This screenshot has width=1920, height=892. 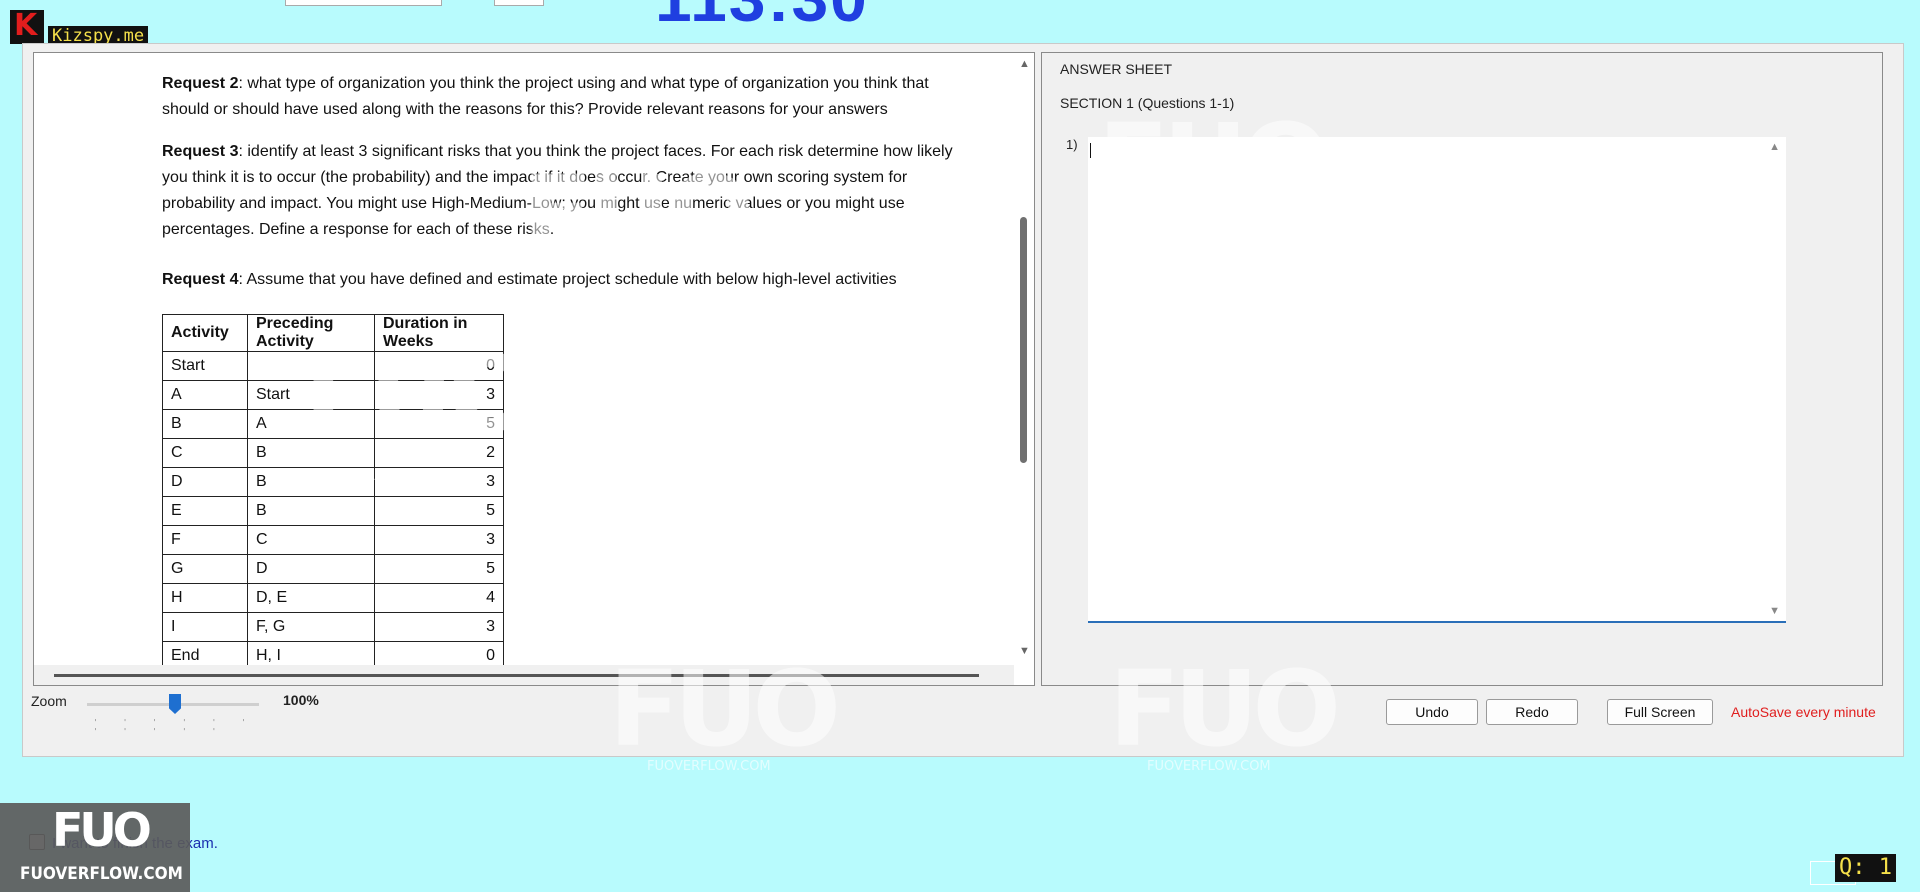 I want to click on autosave-notice: AutoSave every minute, so click(x=1803, y=712).